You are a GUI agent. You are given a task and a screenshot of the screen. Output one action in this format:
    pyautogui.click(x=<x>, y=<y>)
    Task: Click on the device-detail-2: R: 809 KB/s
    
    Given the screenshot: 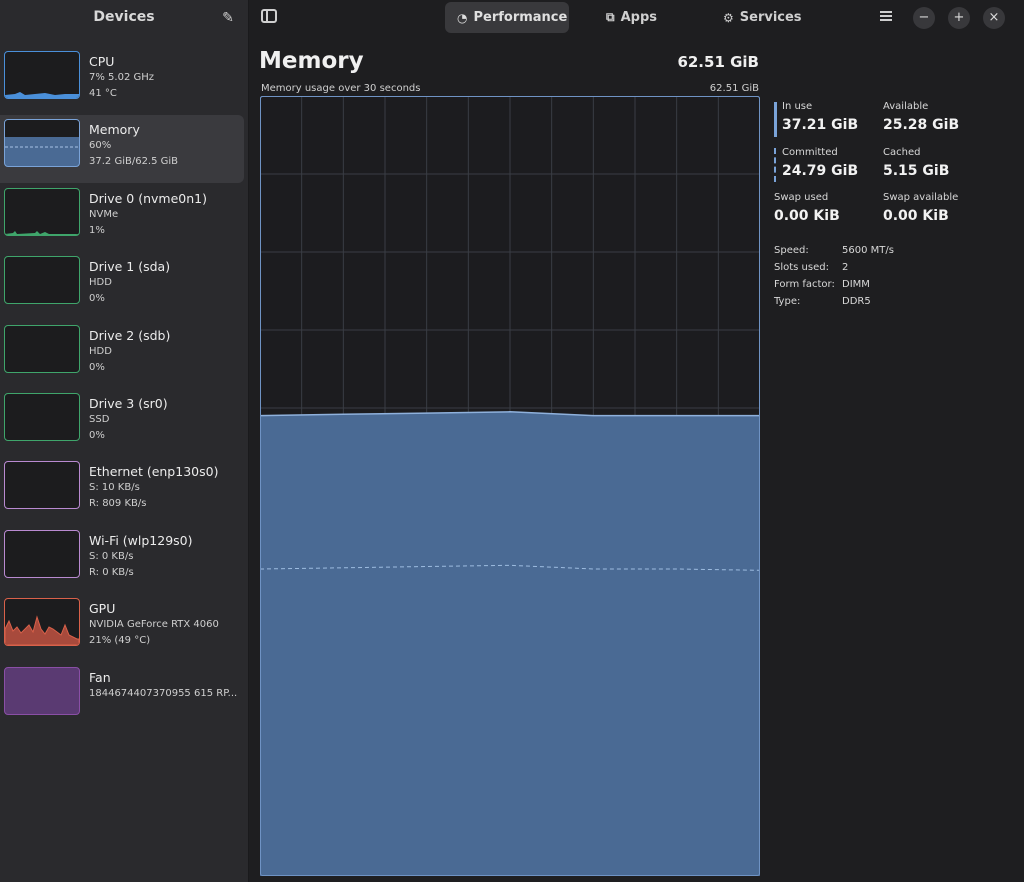 What is the action you would take?
    pyautogui.click(x=118, y=503)
    